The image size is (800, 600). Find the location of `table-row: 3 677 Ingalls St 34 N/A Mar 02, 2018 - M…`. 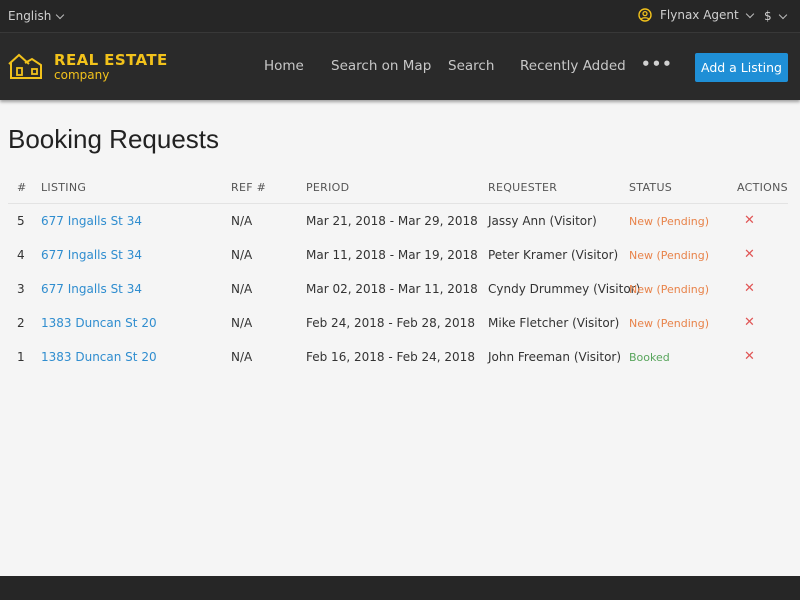

table-row: 3 677 Ingalls St 34 N/A Mar 02, 2018 - M… is located at coordinates (398, 289).